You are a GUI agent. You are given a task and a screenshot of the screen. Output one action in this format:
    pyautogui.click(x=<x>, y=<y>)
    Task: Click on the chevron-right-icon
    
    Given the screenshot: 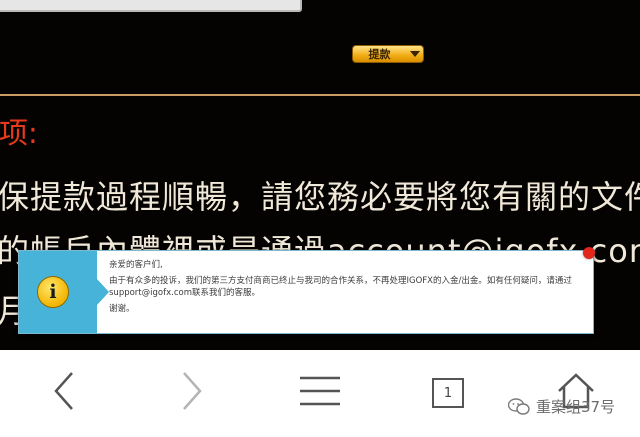 What is the action you would take?
    pyautogui.click(x=192, y=393)
    